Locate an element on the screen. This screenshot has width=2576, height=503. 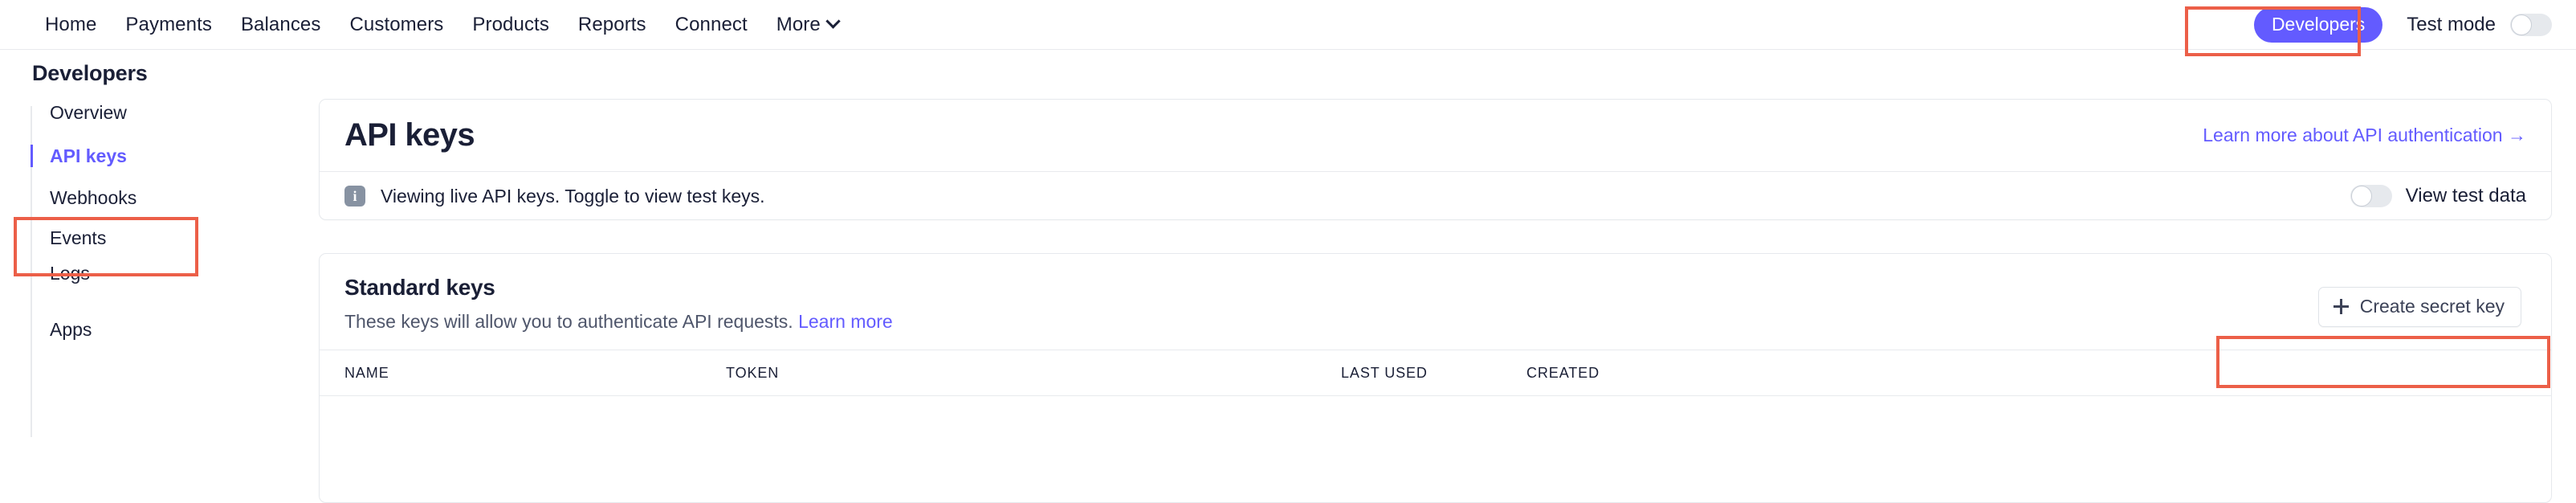
nav-item-label: Reports is located at coordinates (611, 24).